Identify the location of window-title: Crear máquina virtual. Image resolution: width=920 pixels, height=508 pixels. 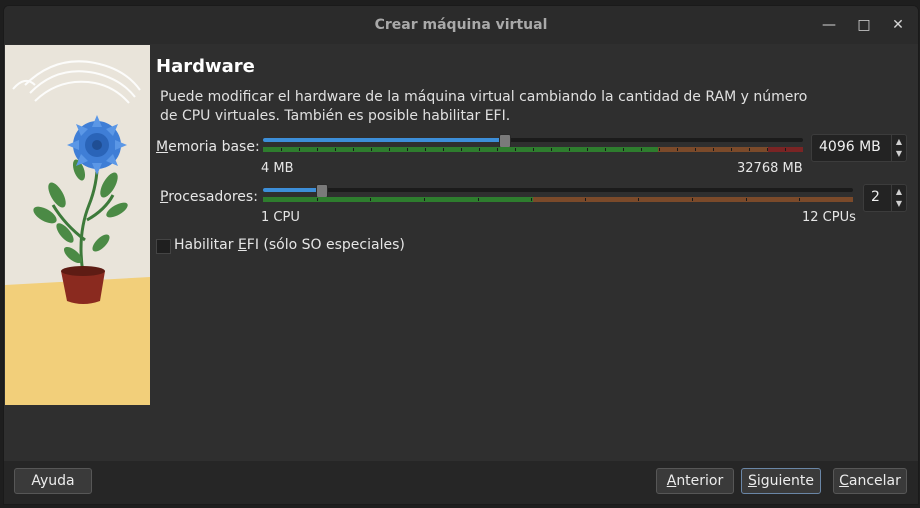
(461, 25).